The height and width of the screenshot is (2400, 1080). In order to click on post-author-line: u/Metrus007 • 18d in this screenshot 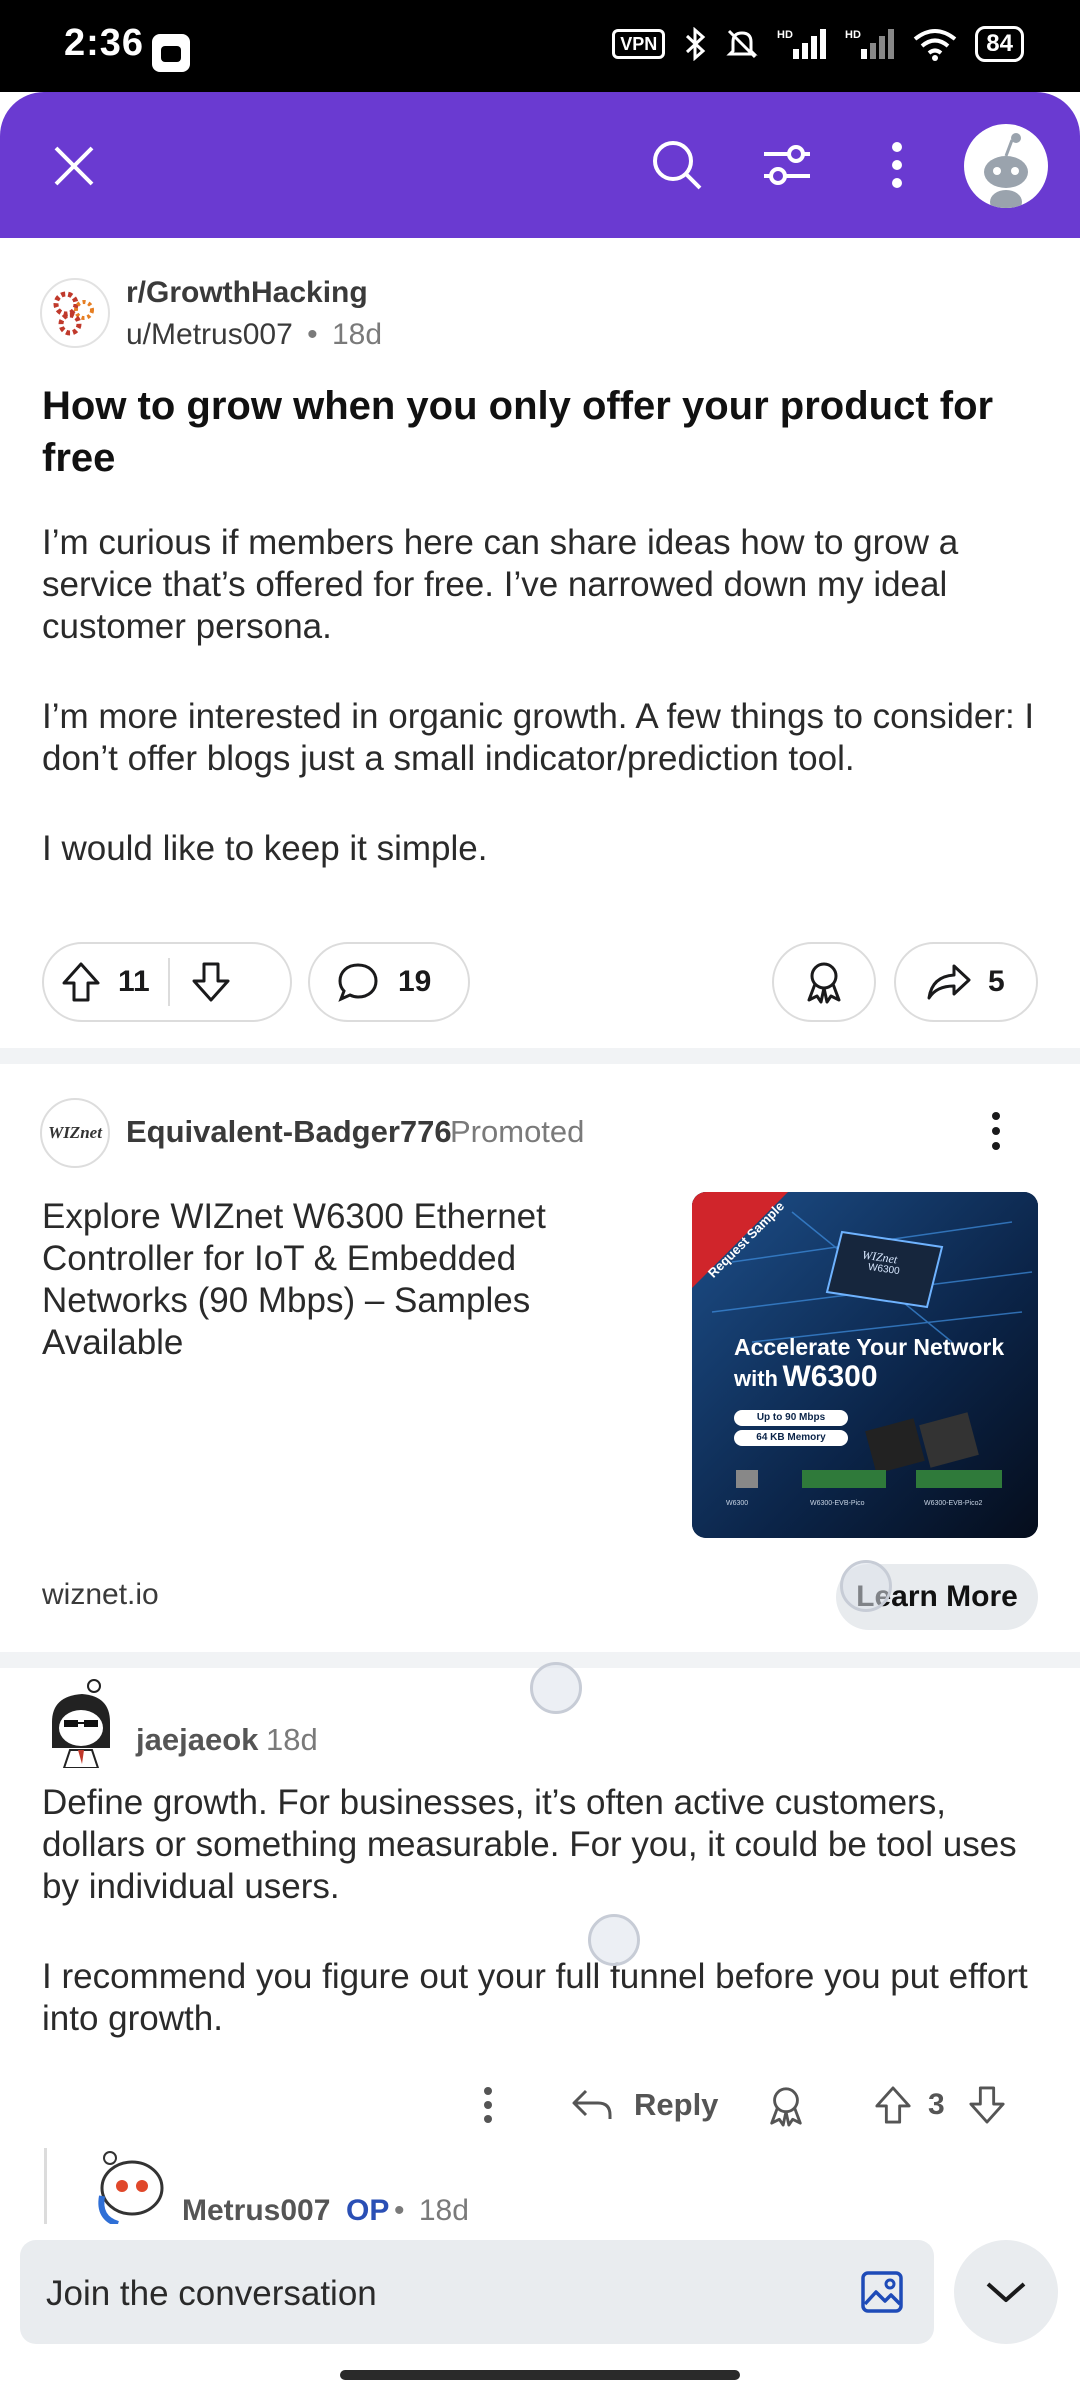, I will do `click(254, 335)`.